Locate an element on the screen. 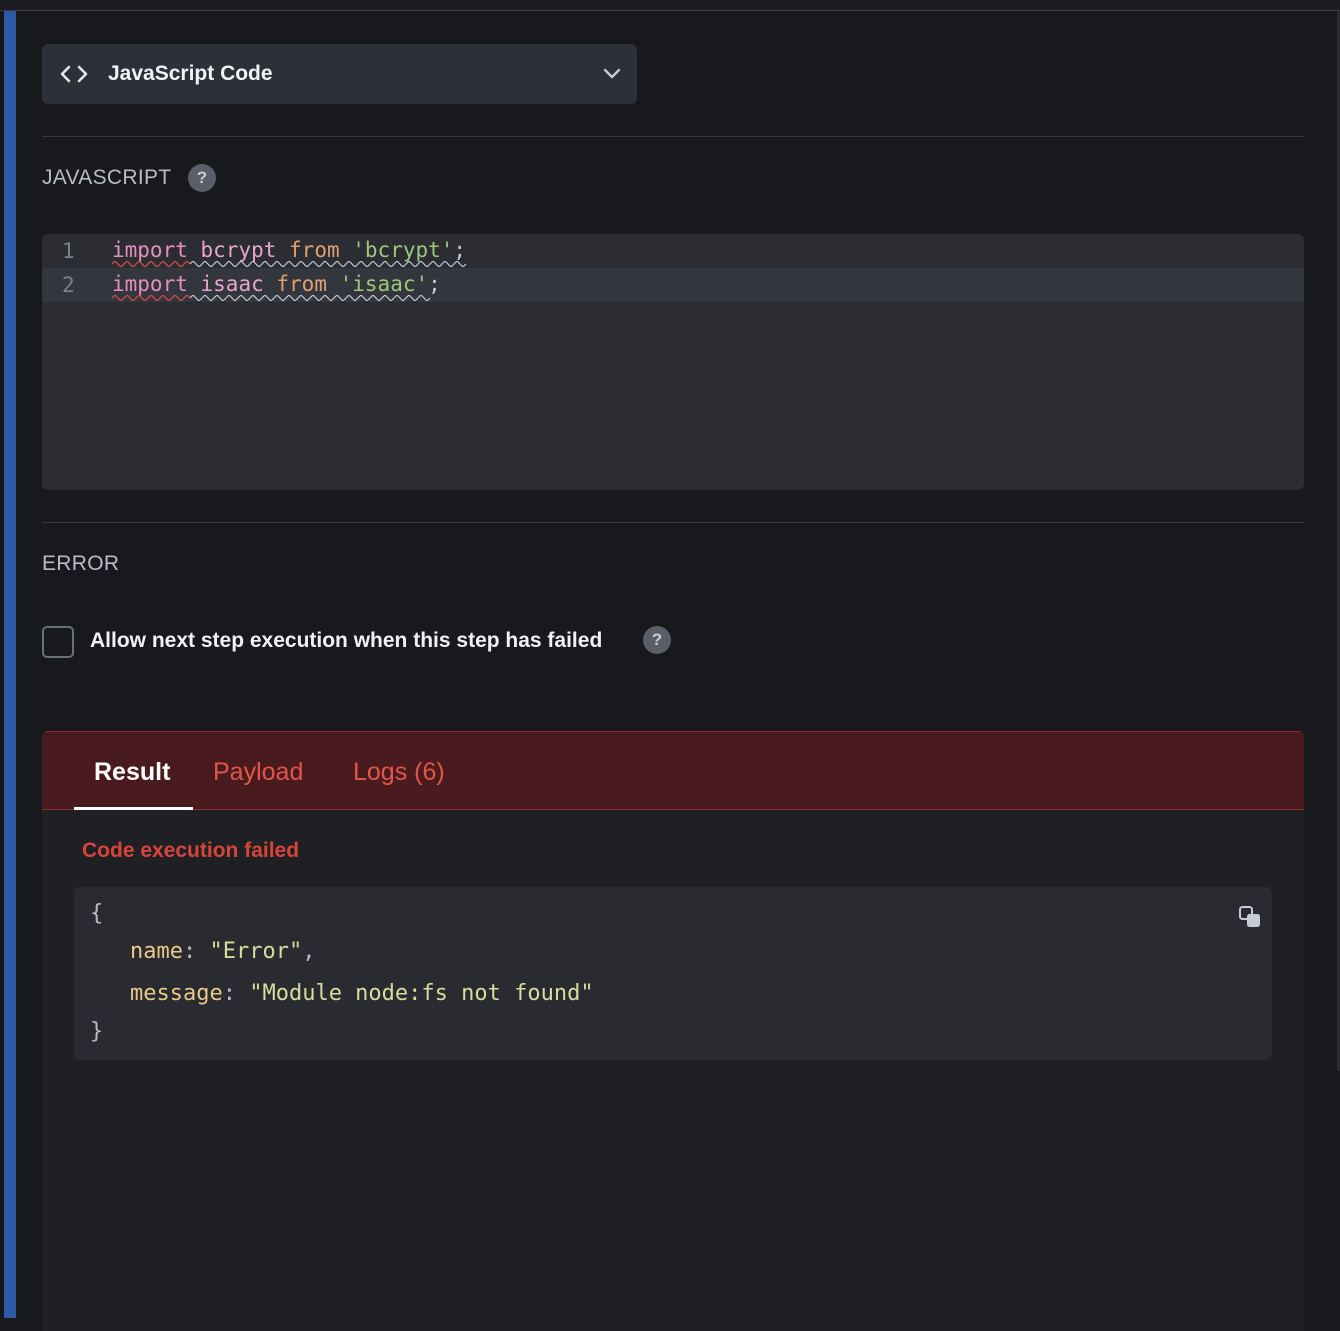  identifier-token: bcrypt is located at coordinates (238, 250).